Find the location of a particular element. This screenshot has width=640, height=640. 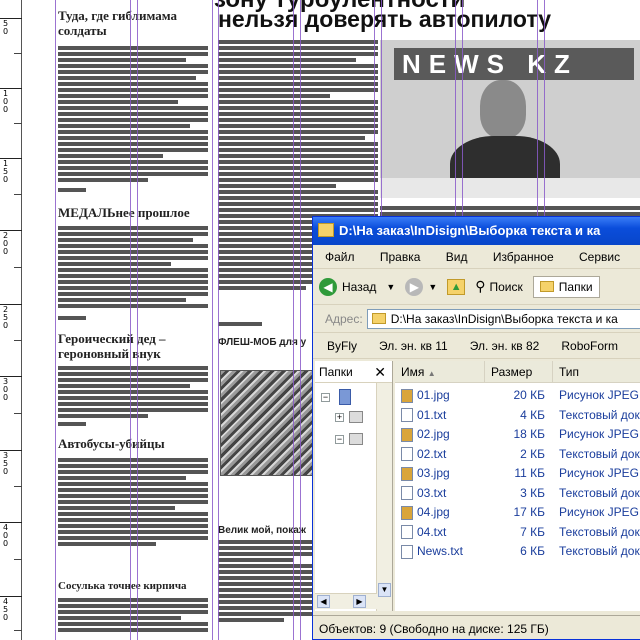

file-name: 03.jpg is located at coordinates (433, 473).